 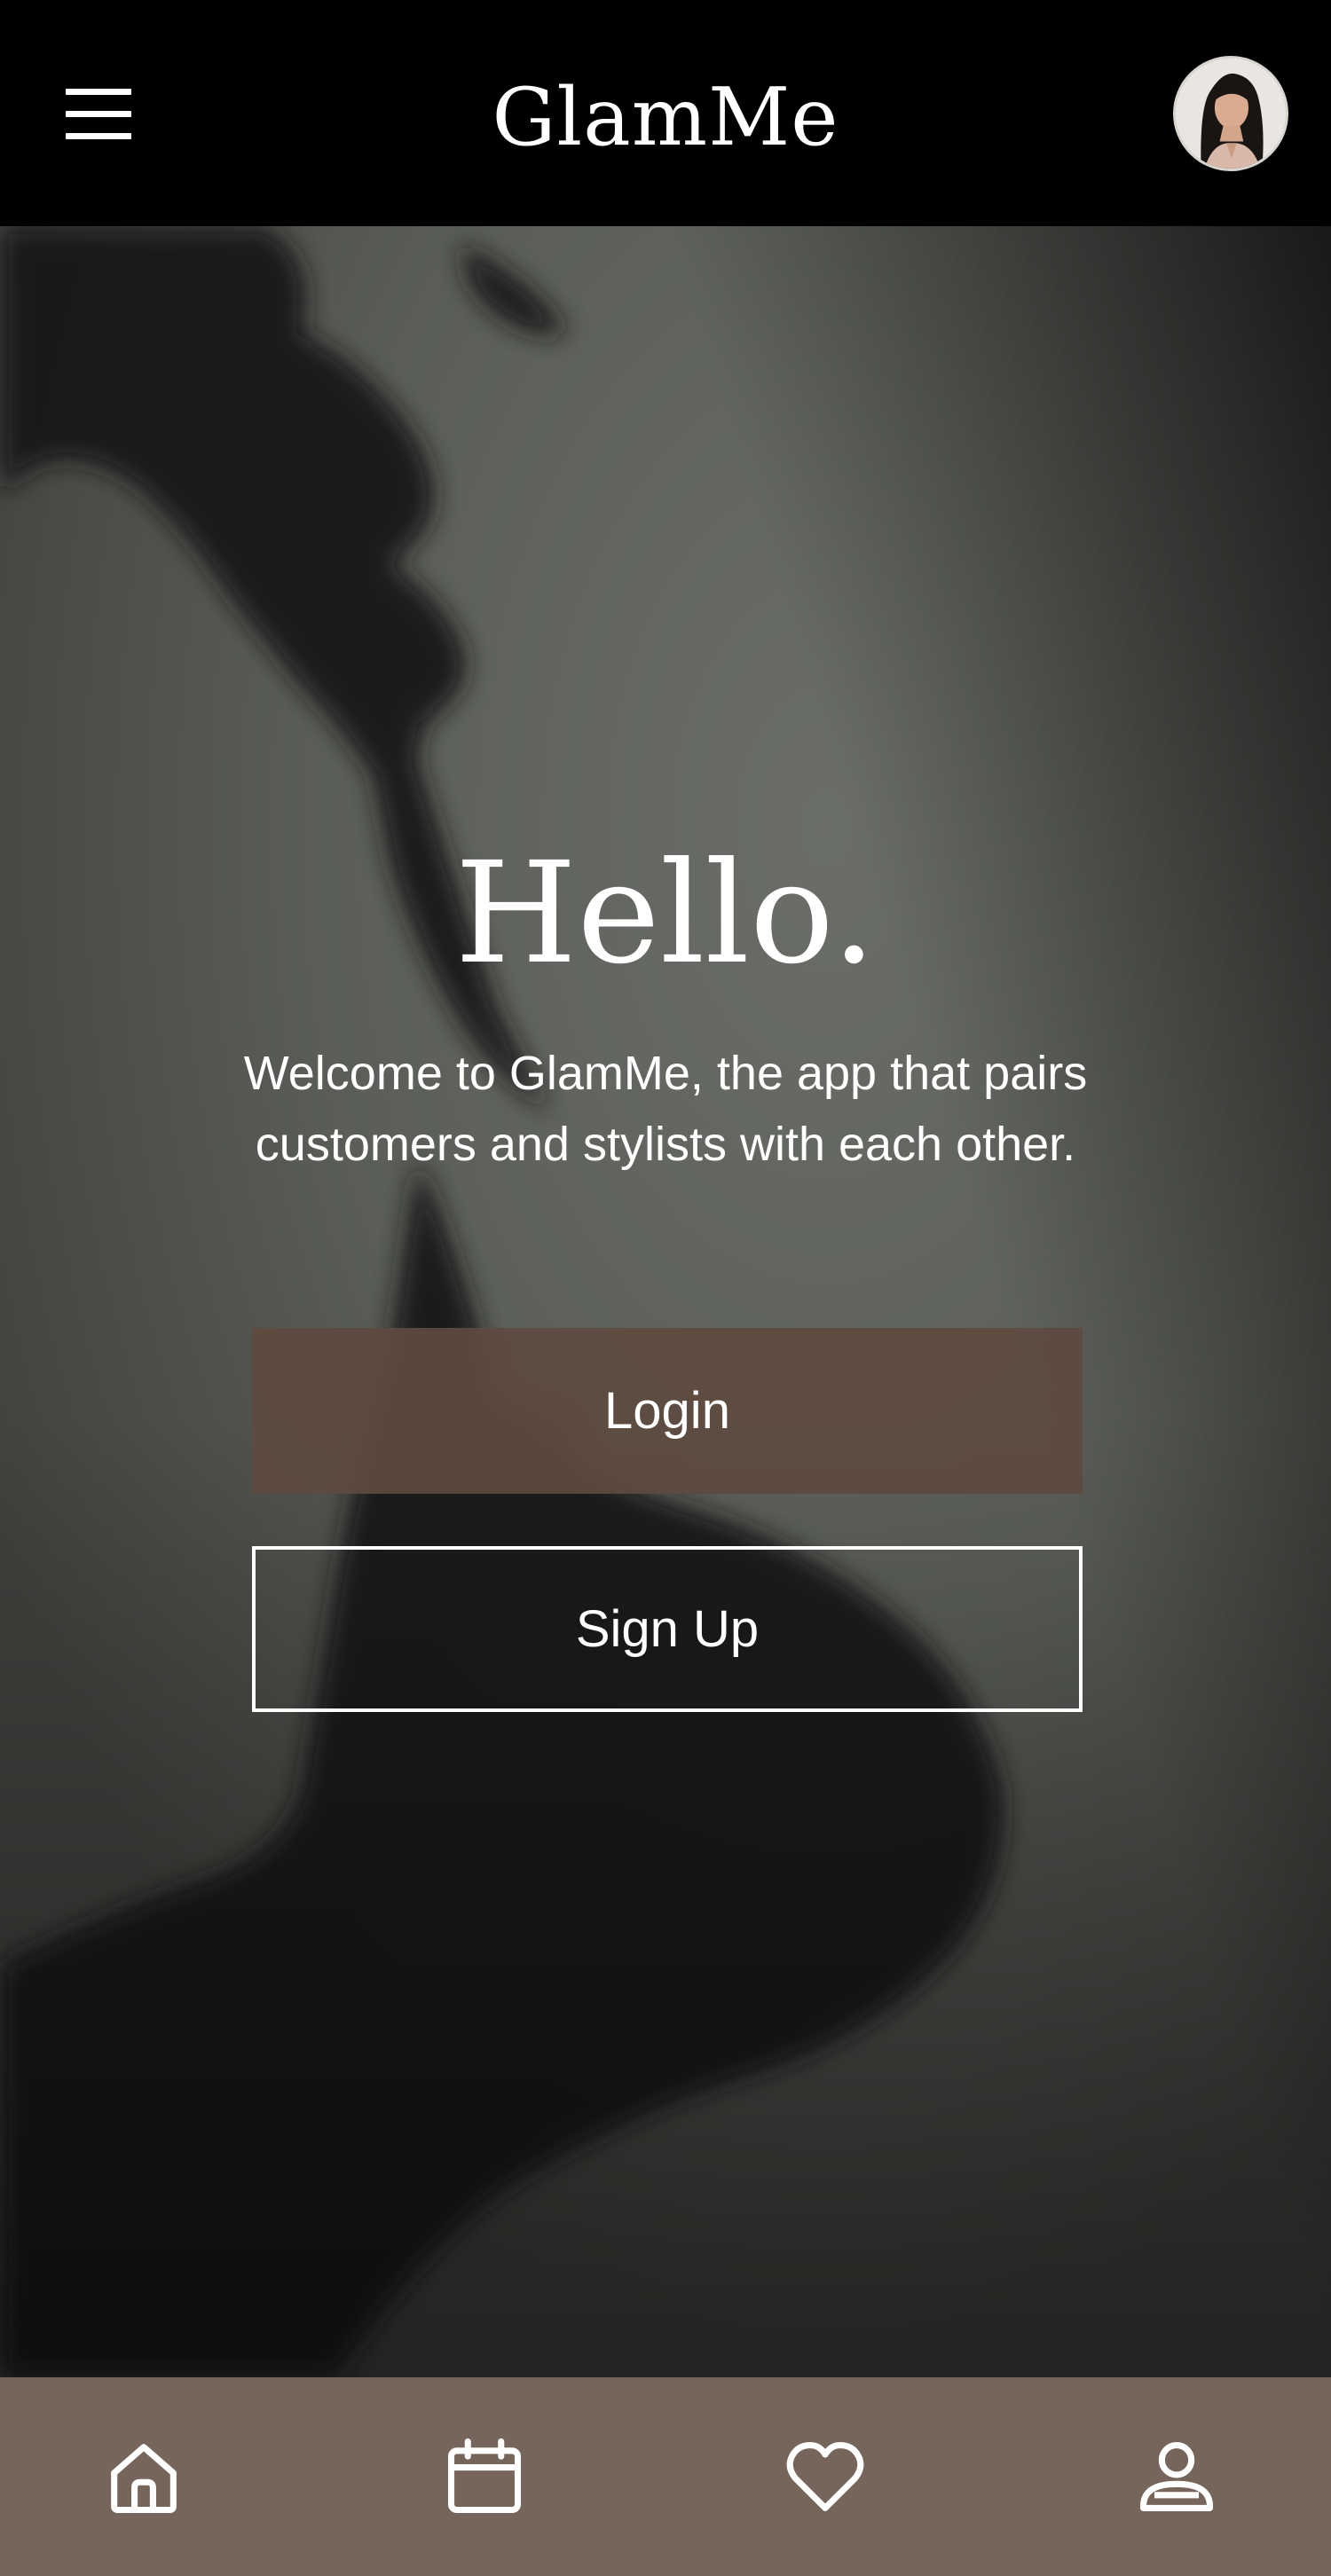 What do you see at coordinates (665, 2476) in the screenshot?
I see `bottom-nav` at bounding box center [665, 2476].